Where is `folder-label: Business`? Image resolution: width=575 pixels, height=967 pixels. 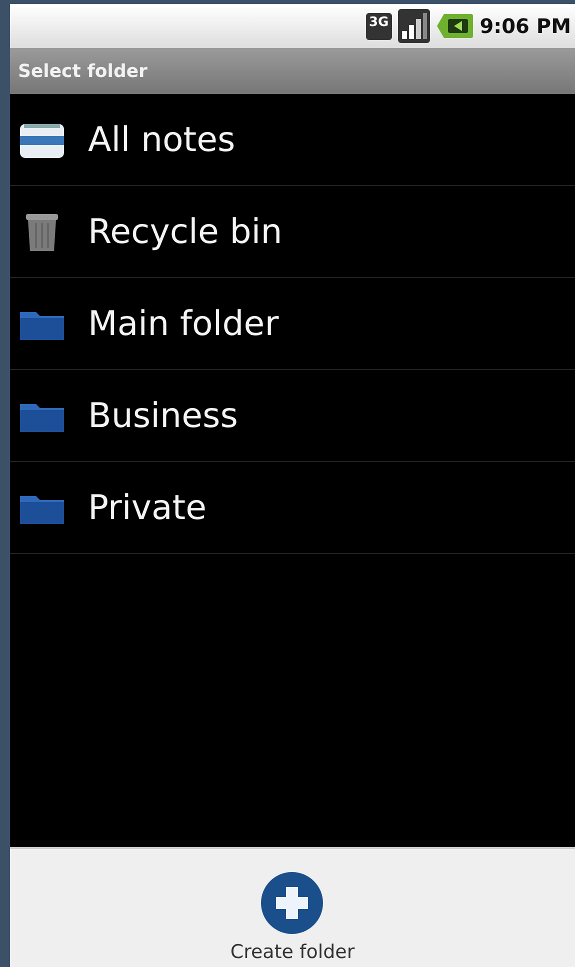
folder-label: Business is located at coordinates (163, 416).